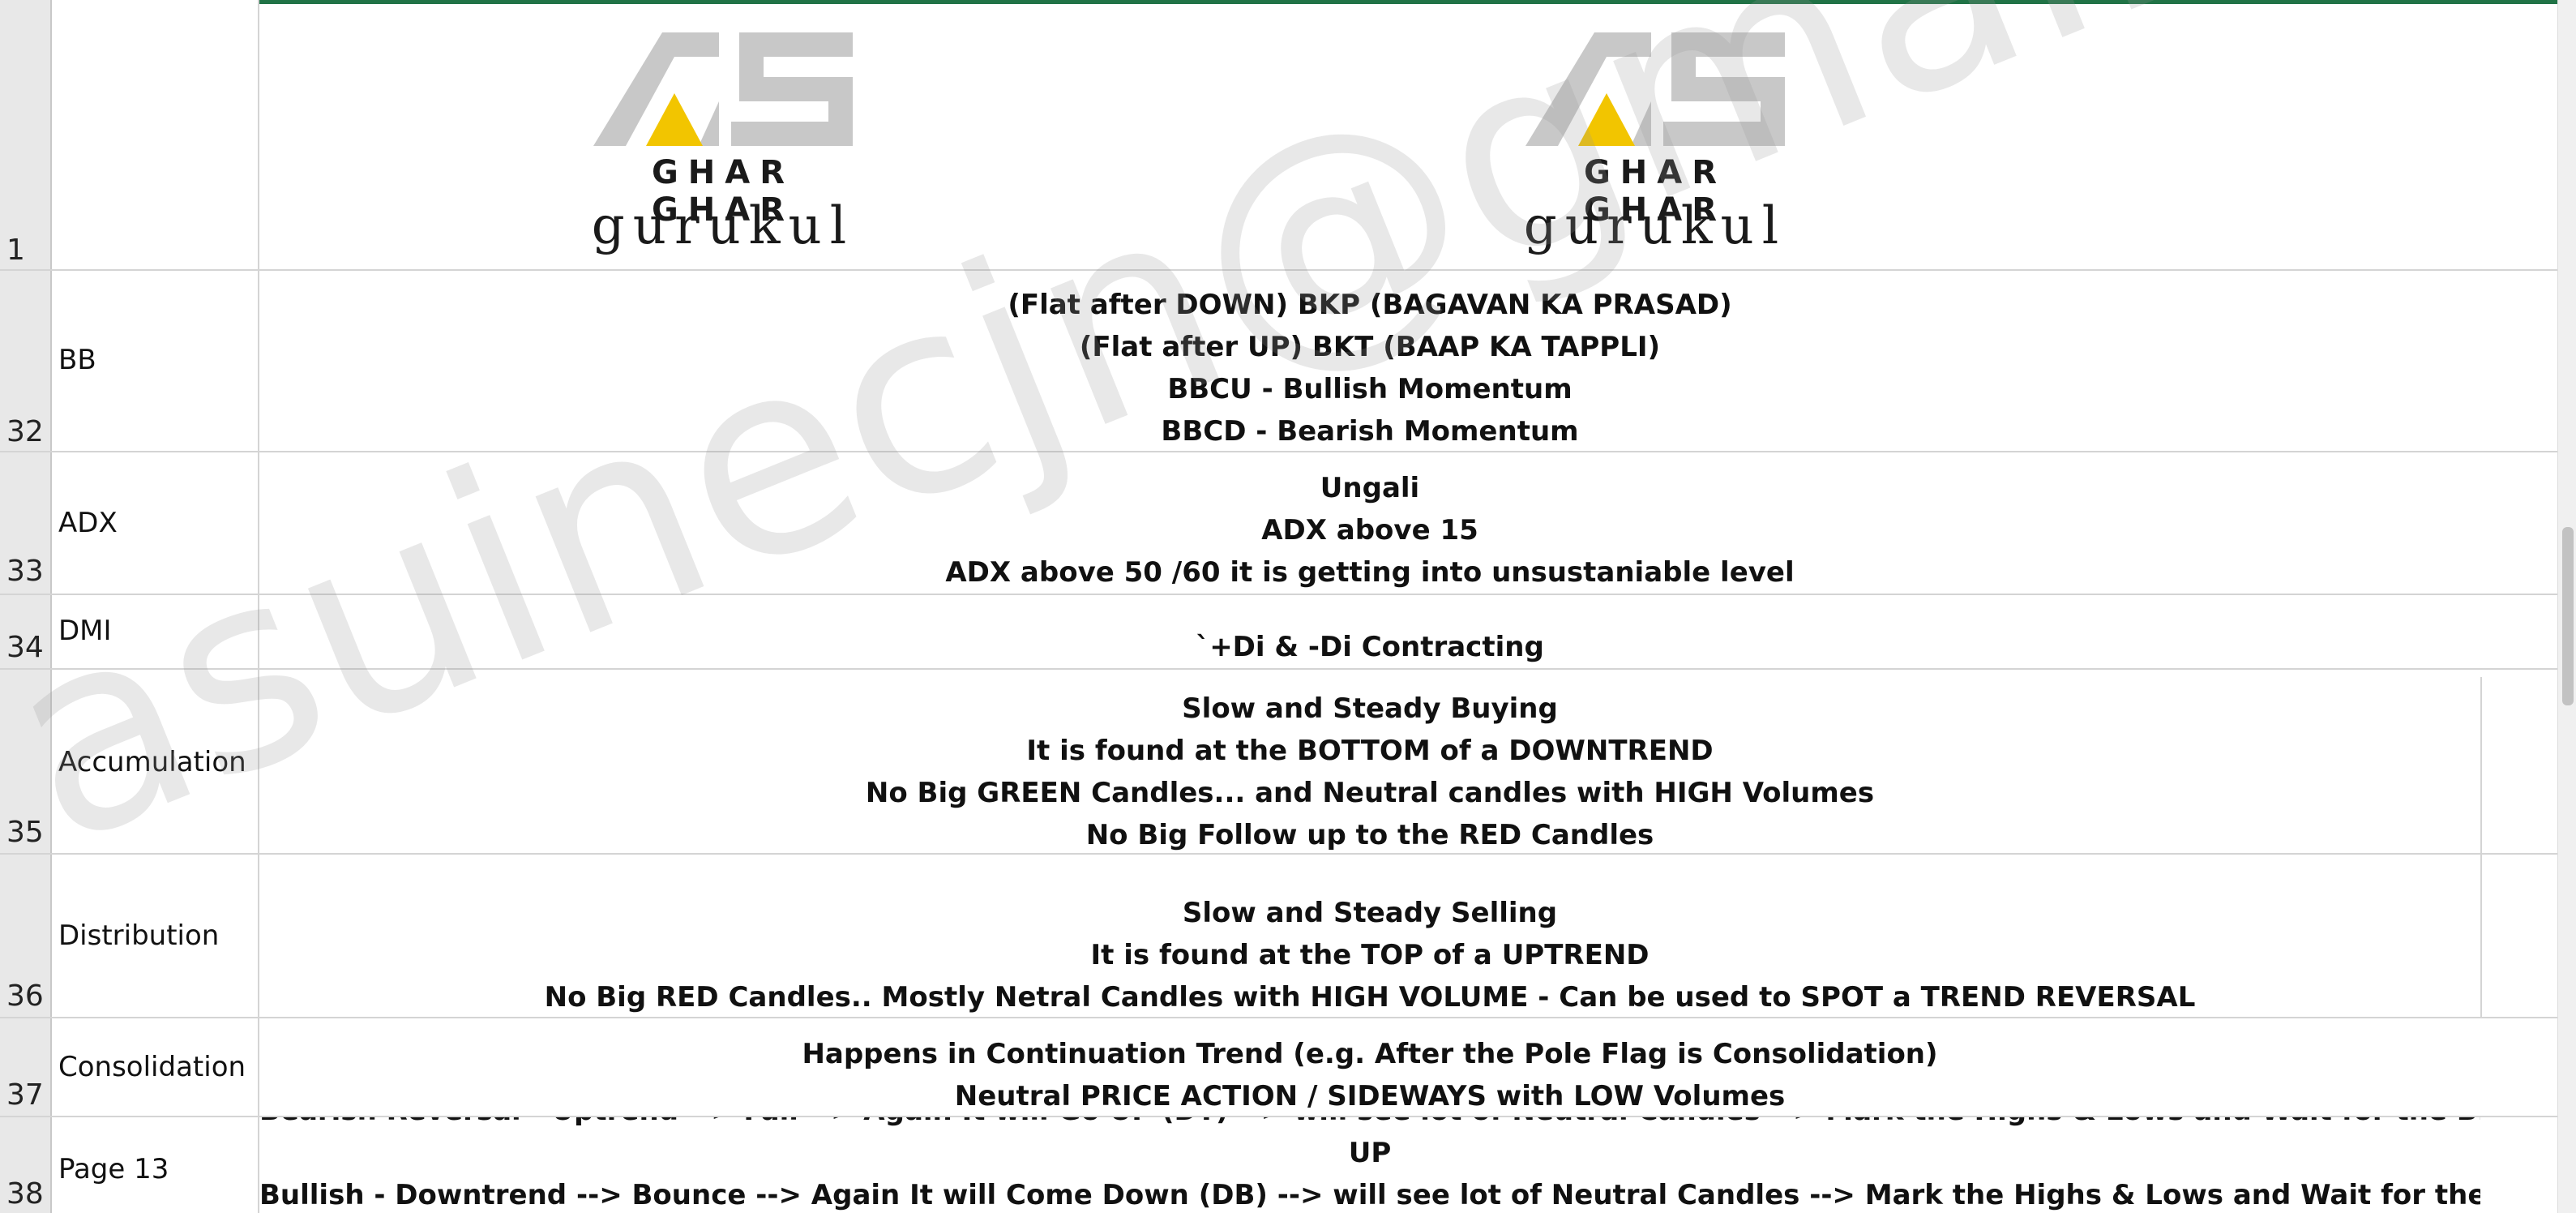 The width and height of the screenshot is (2576, 1213). I want to click on cell-line: BBCU - Bullish Momentum, so click(1370, 389).